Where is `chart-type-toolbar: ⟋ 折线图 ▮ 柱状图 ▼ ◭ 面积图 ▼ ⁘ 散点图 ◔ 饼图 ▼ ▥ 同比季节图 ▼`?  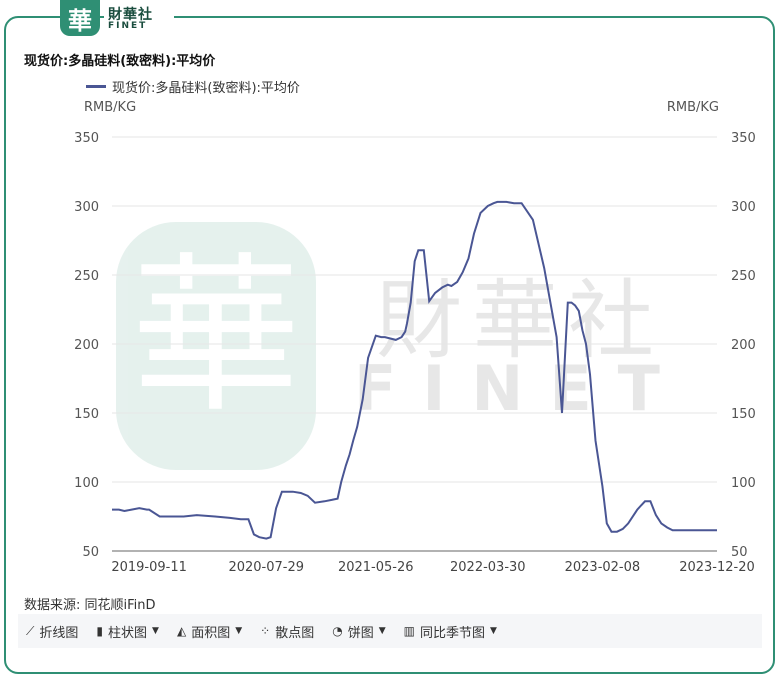
chart-type-toolbar: ⟋ 折线图 ▮ 柱状图 ▼ ◭ 面积图 ▼ ⁘ 散点图 ◔ 饼图 ▼ ▥ 同比季节图 ▼ is located at coordinates (390, 631).